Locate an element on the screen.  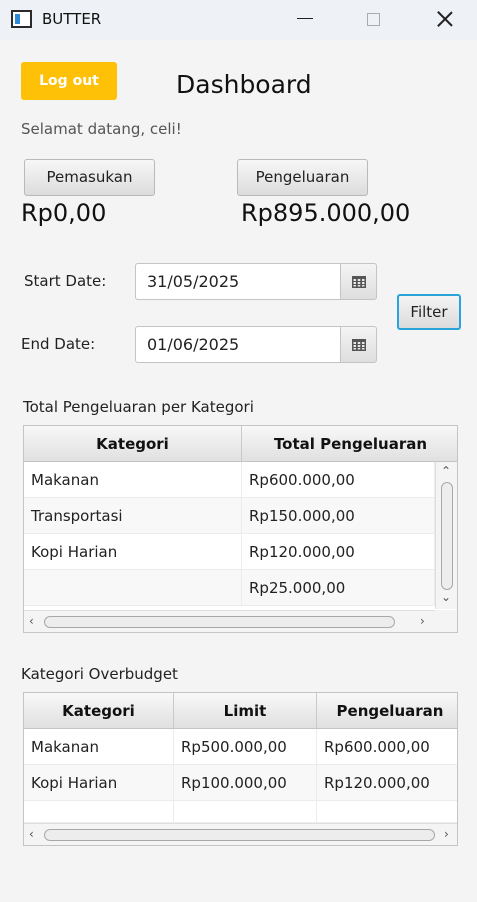
column-header-pengeluaran: Pengeluaran is located at coordinates (387, 711).